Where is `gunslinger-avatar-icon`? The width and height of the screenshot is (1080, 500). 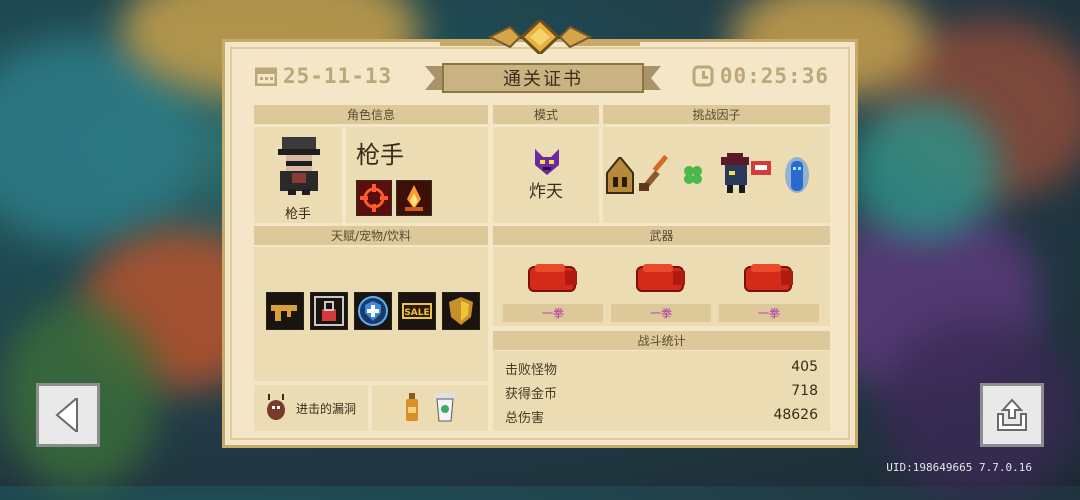
gunslinger-avatar-icon is located at coordinates (299, 166).